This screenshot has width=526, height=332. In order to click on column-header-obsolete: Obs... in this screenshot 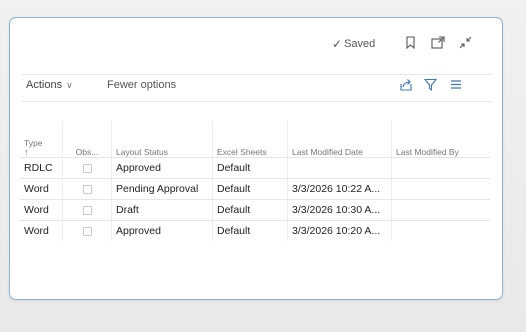, I will do `click(87, 139)`.